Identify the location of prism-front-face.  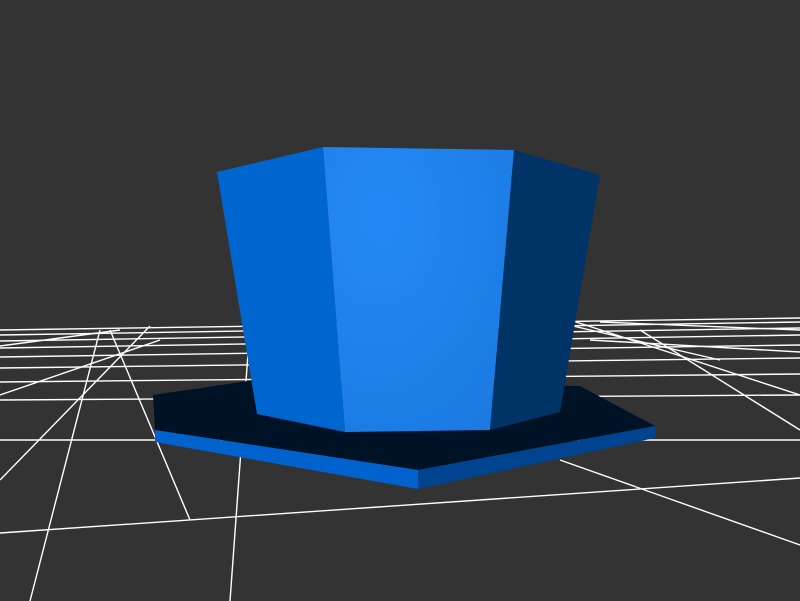
(418, 289).